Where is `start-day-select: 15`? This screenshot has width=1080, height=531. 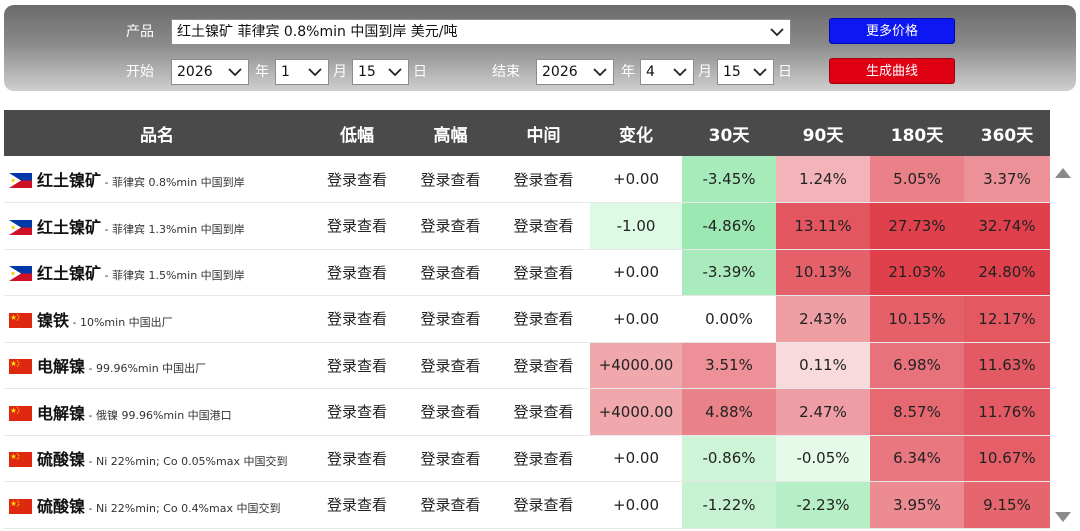 start-day-select: 15 is located at coordinates (380, 72).